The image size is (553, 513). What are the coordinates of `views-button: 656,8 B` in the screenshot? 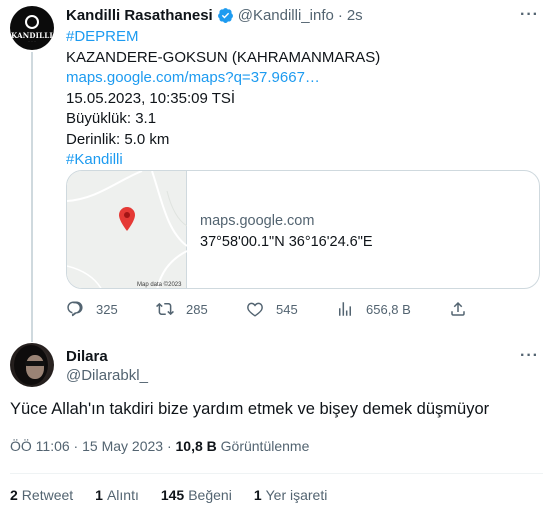 It's located at (373, 309).